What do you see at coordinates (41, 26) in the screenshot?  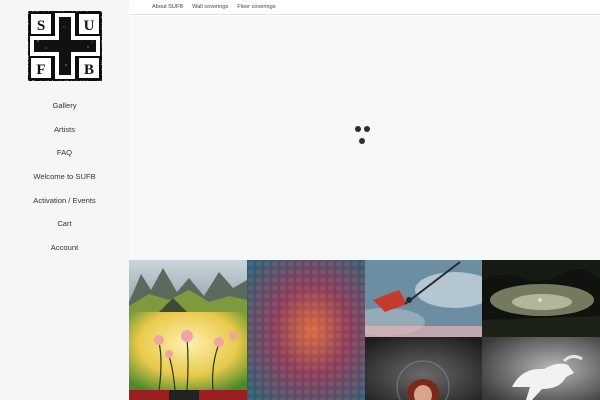 I see `logo-letter-s: S` at bounding box center [41, 26].